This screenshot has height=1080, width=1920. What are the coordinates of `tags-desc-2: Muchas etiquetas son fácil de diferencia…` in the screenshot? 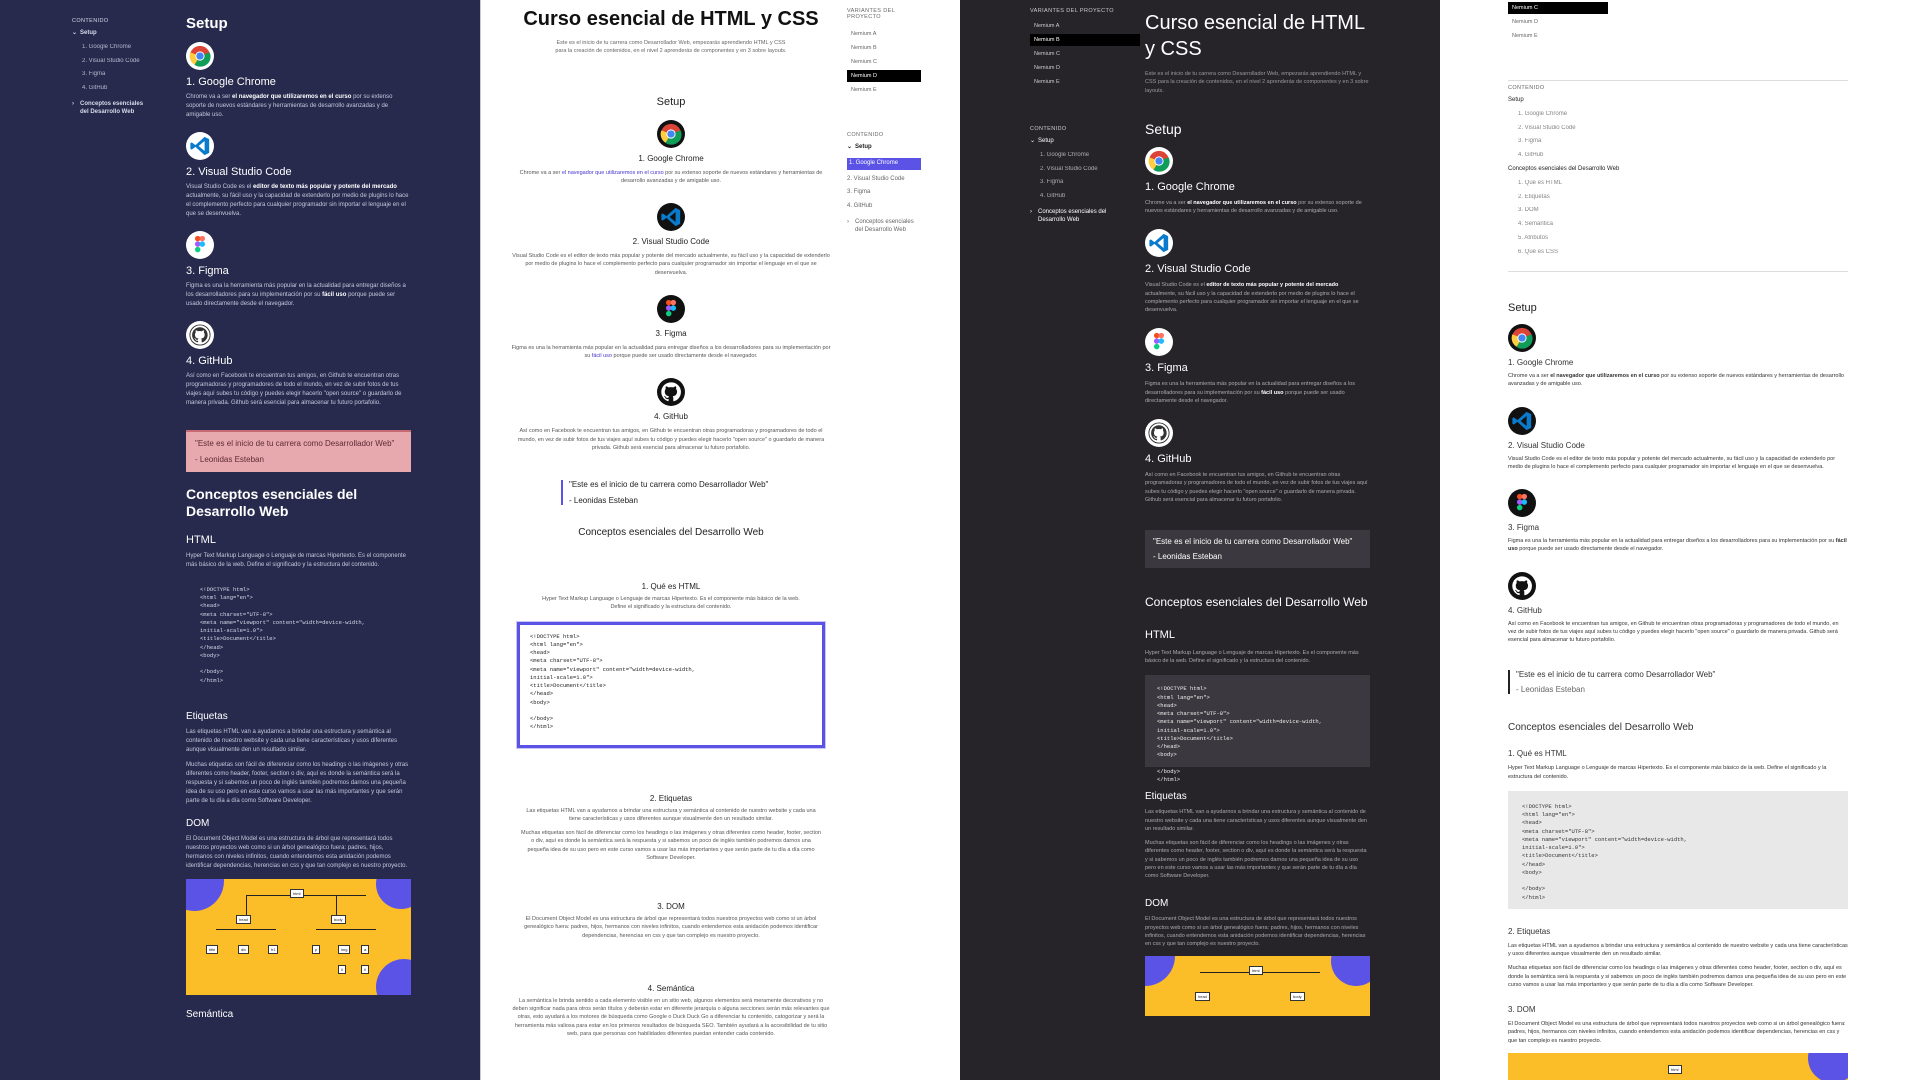 It's located at (1677, 976).